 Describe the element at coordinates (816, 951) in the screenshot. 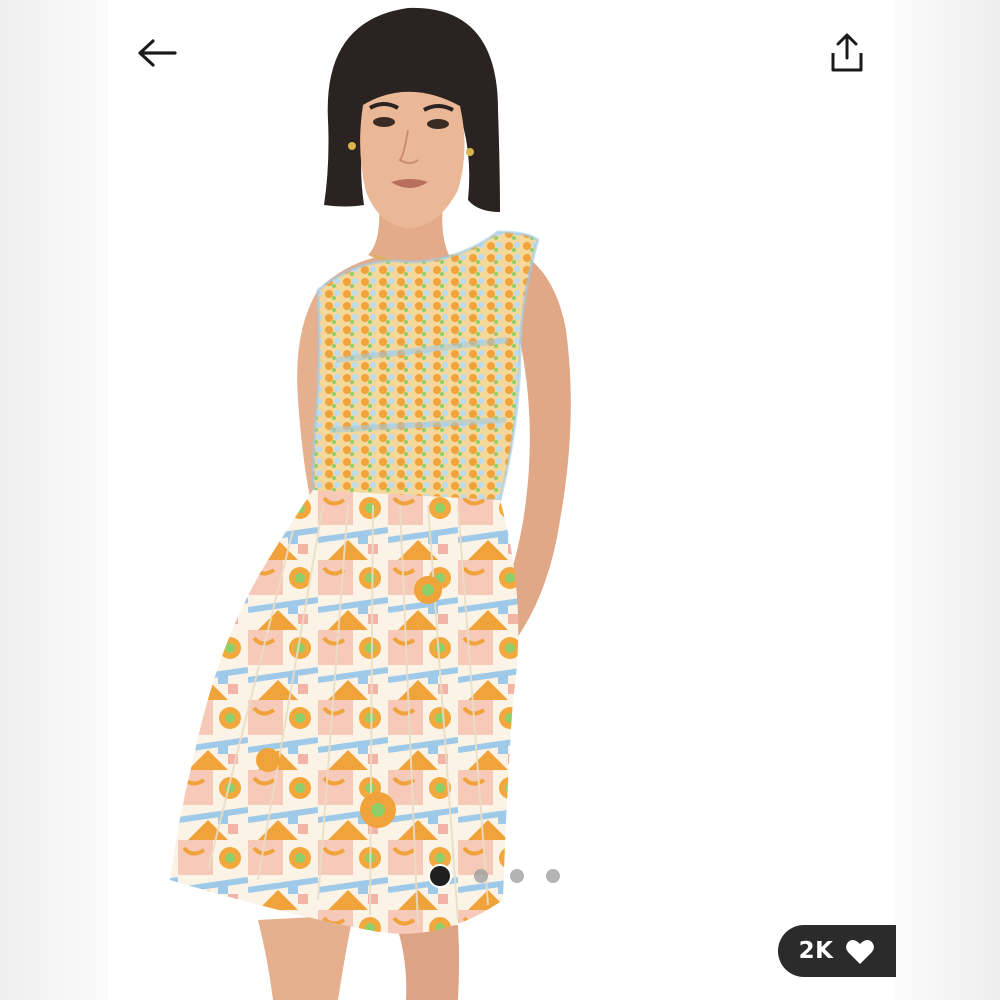

I see `likes-count: 2K` at that location.